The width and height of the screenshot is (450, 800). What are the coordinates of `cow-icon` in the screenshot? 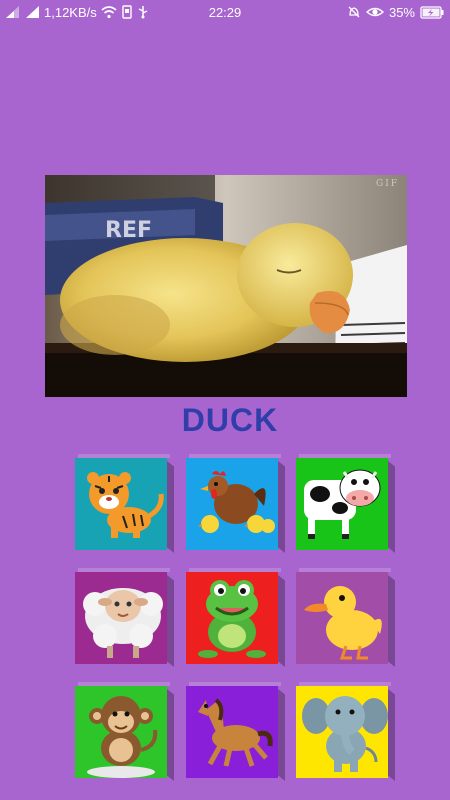 It's located at (342, 504).